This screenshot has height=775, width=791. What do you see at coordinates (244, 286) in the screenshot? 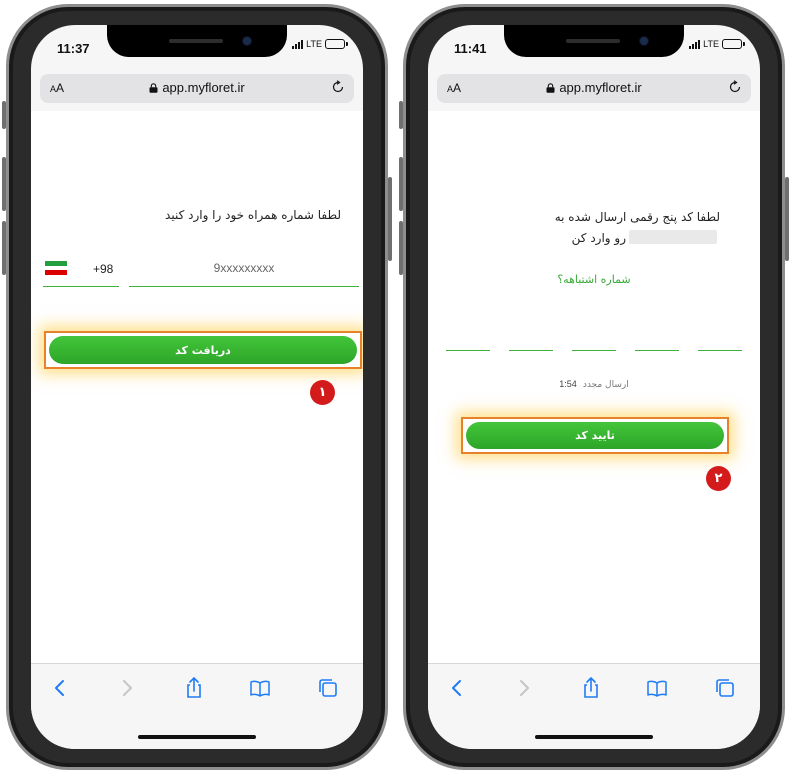
I see `phone-input-underline` at bounding box center [244, 286].